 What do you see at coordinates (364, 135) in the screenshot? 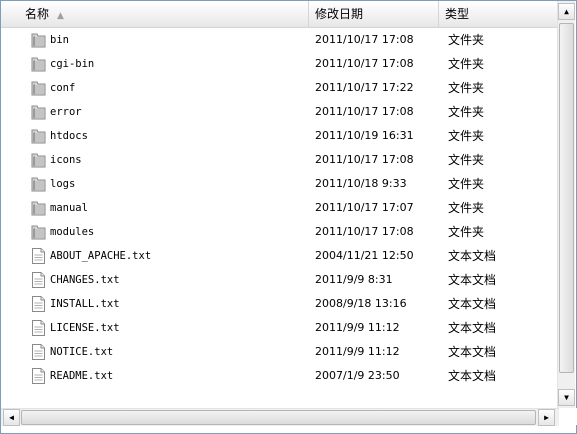
I see `file-modified-date: 2011/10/19 16:31` at bounding box center [364, 135].